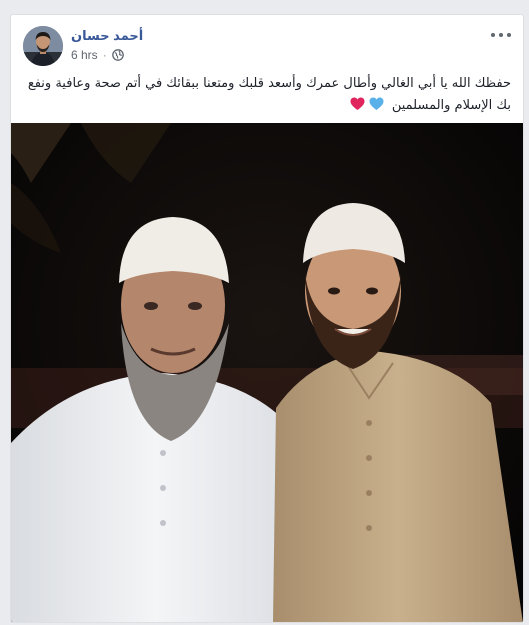  Describe the element at coordinates (267, 43) in the screenshot. I see `post-header: أحمد حسان 6 hrs ·` at that location.